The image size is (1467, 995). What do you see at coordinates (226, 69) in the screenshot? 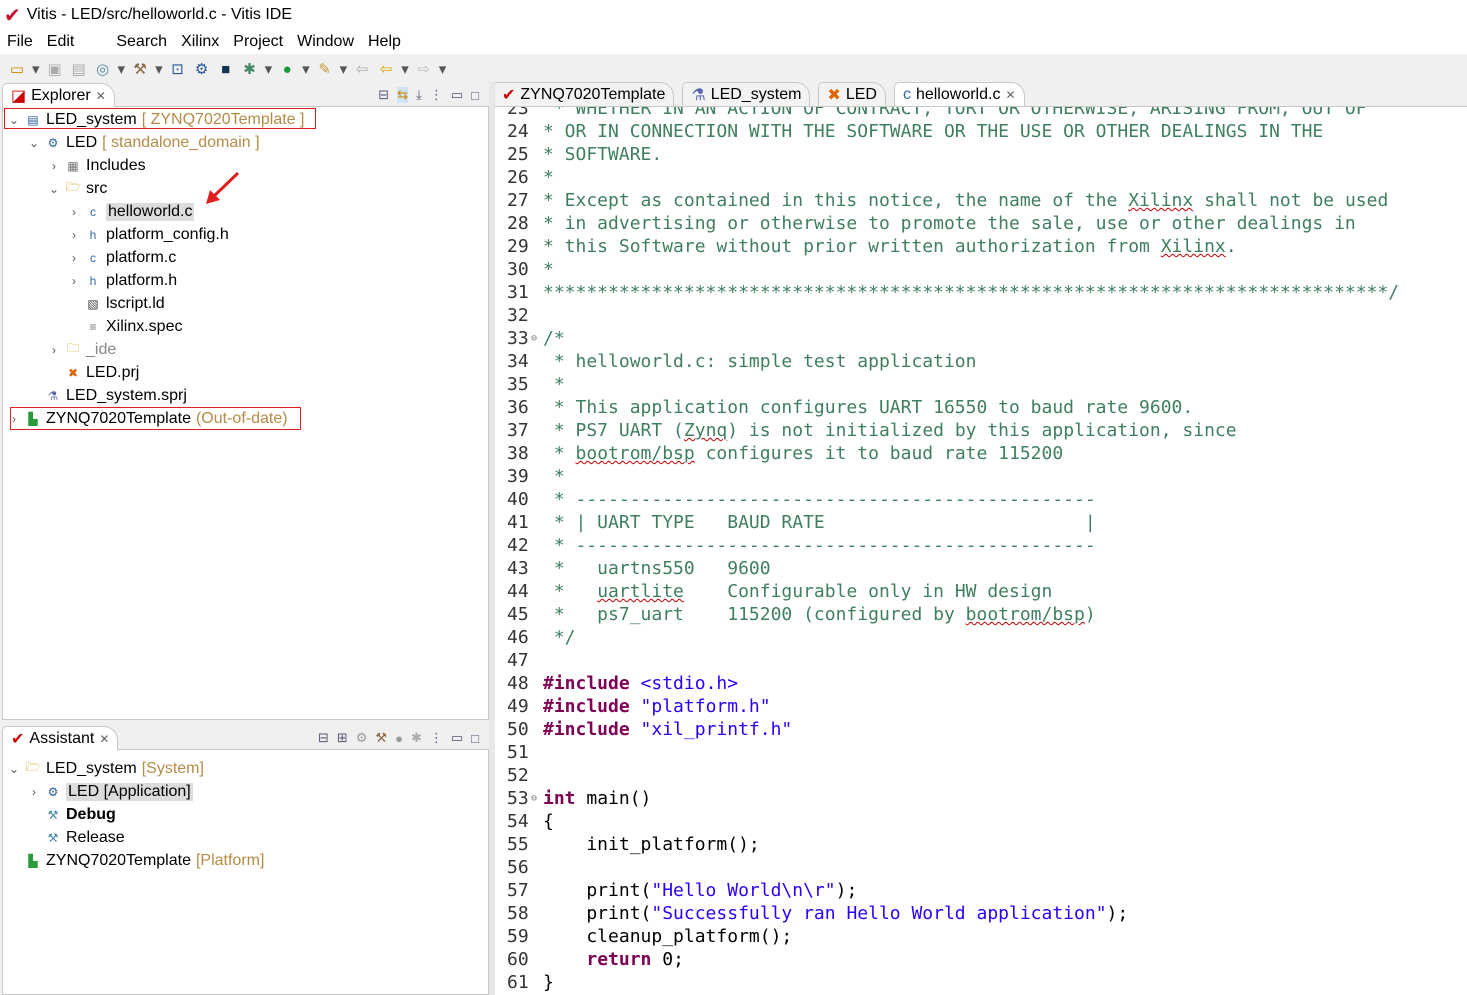
I see `console-icon: ■` at bounding box center [226, 69].